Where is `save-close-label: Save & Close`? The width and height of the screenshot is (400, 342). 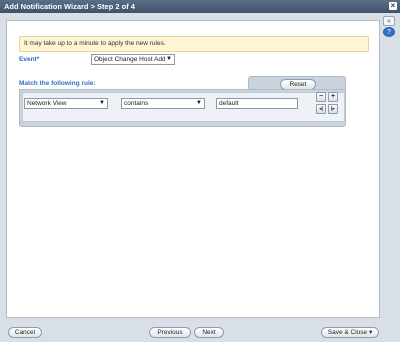 save-close-label: Save & Close is located at coordinates (347, 332).